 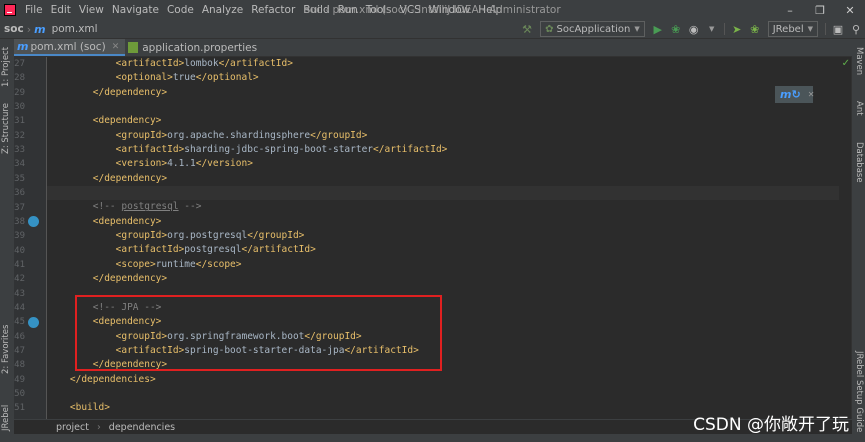 What do you see at coordinates (449, 10) in the screenshot?
I see `menu-window: Window` at bounding box center [449, 10].